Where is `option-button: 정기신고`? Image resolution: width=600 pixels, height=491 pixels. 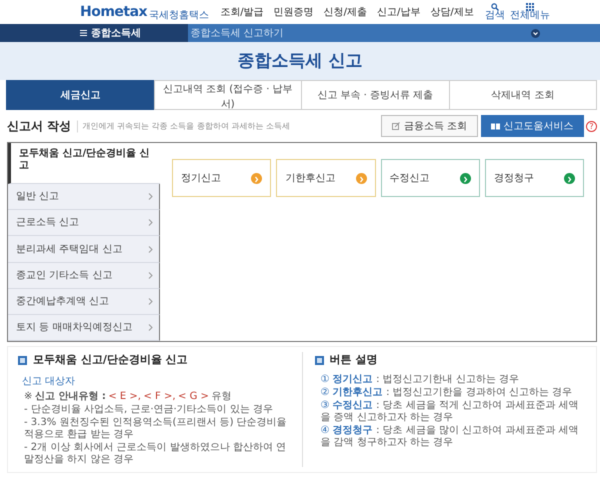 option-button: 정기신고 is located at coordinates (222, 178).